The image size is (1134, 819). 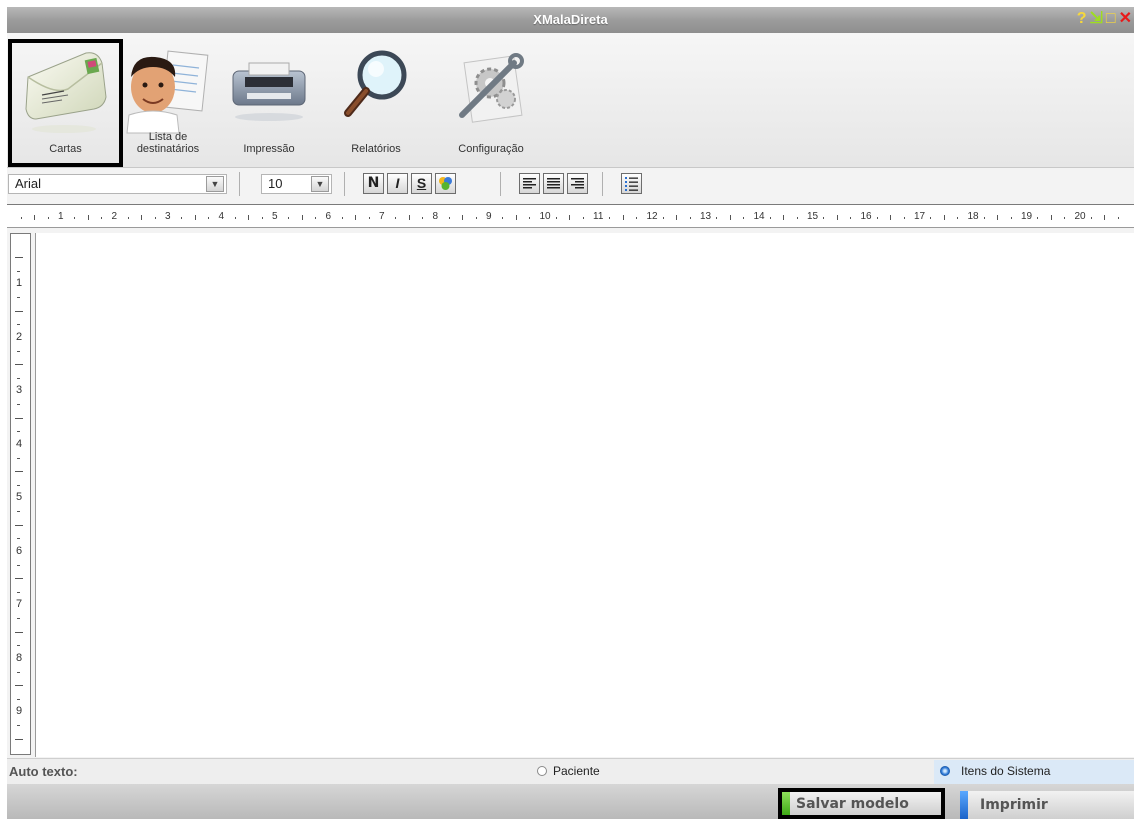 I want to click on underline-button: S, so click(x=421, y=183).